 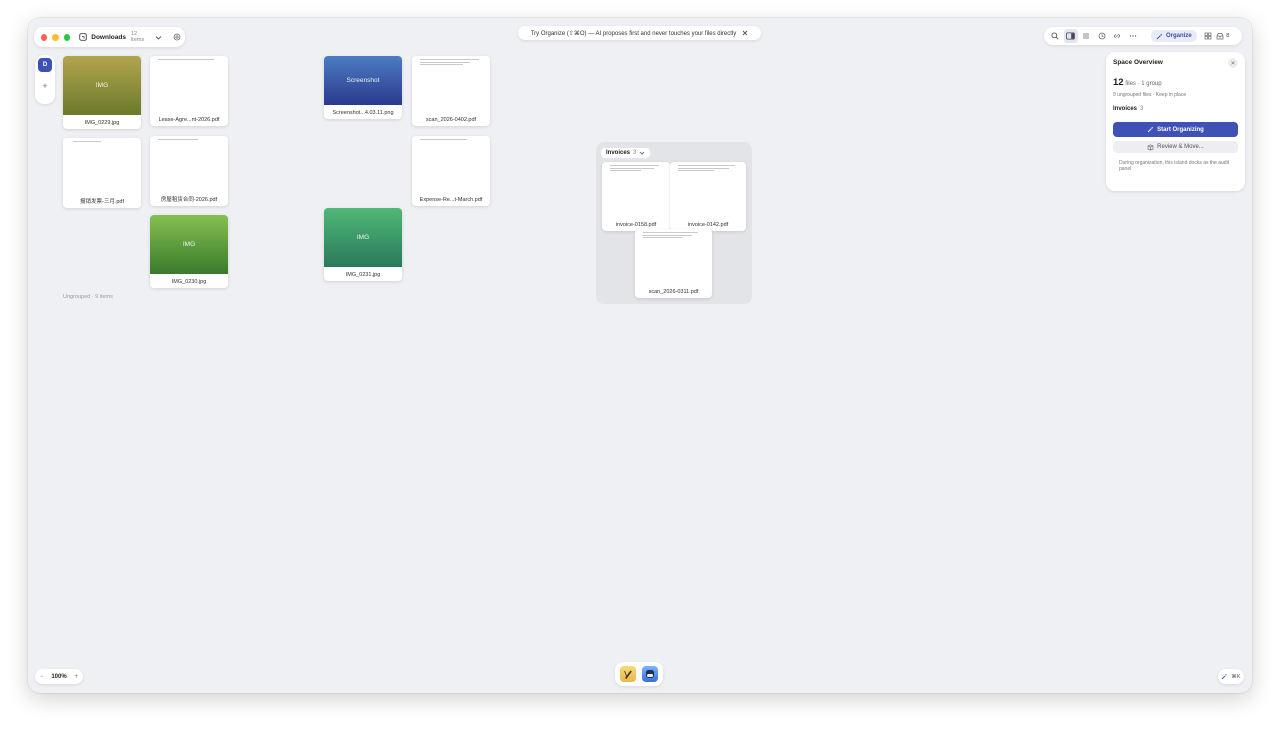 I want to click on file-summary: 12 files · 1 group, so click(x=1175, y=82).